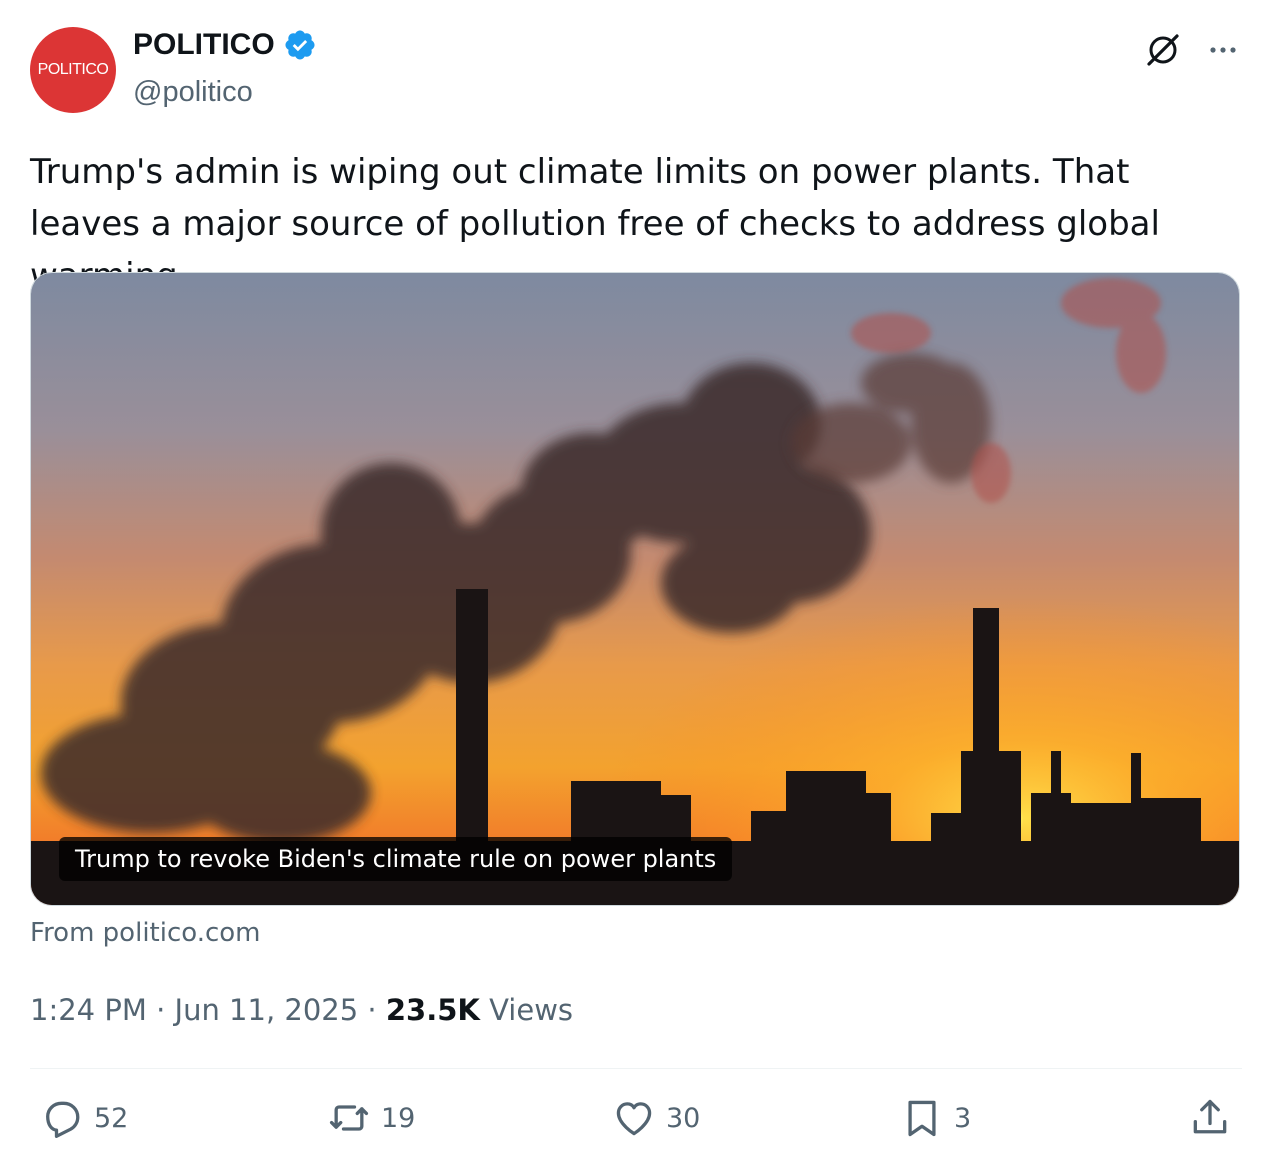  I want to click on tweet-date: Jun 11, 2025, so click(267, 1010).